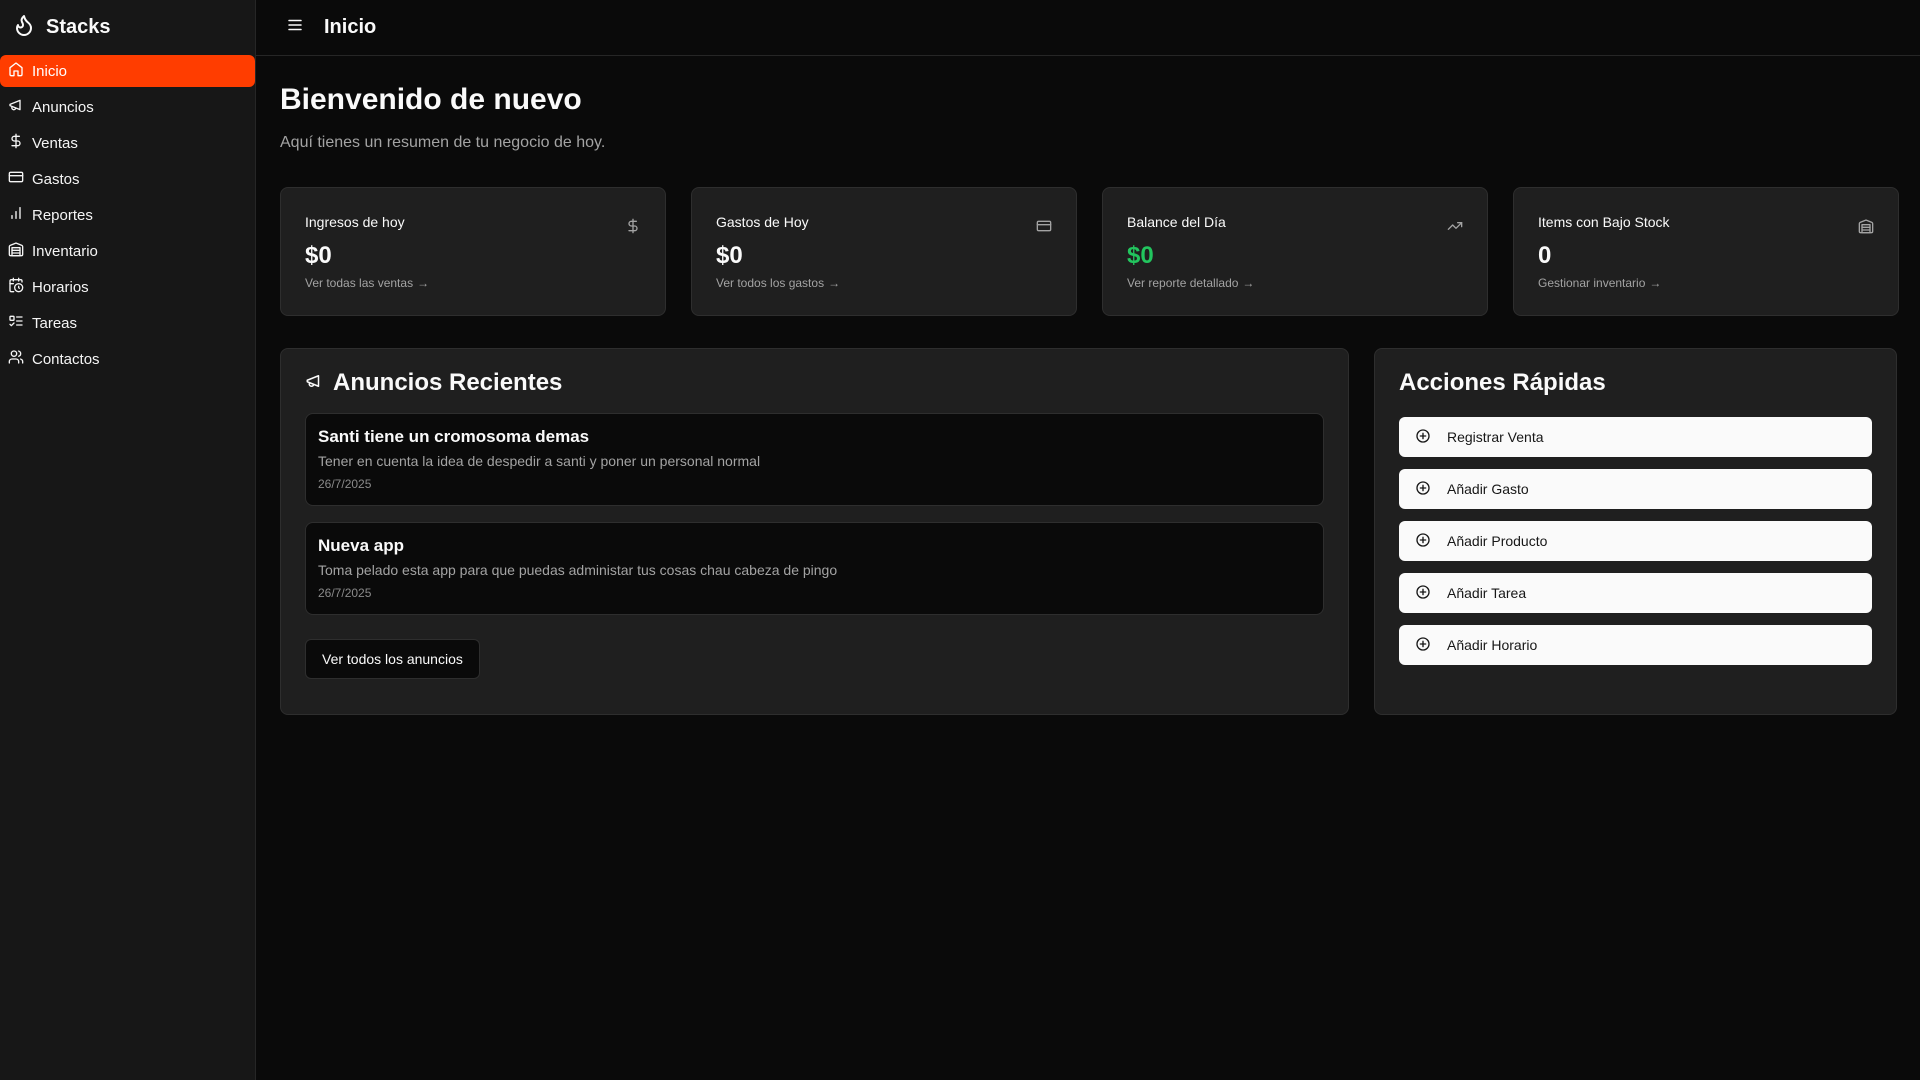 This screenshot has height=1080, width=1920. What do you see at coordinates (78, 27) in the screenshot?
I see `brand-name: Stacks` at bounding box center [78, 27].